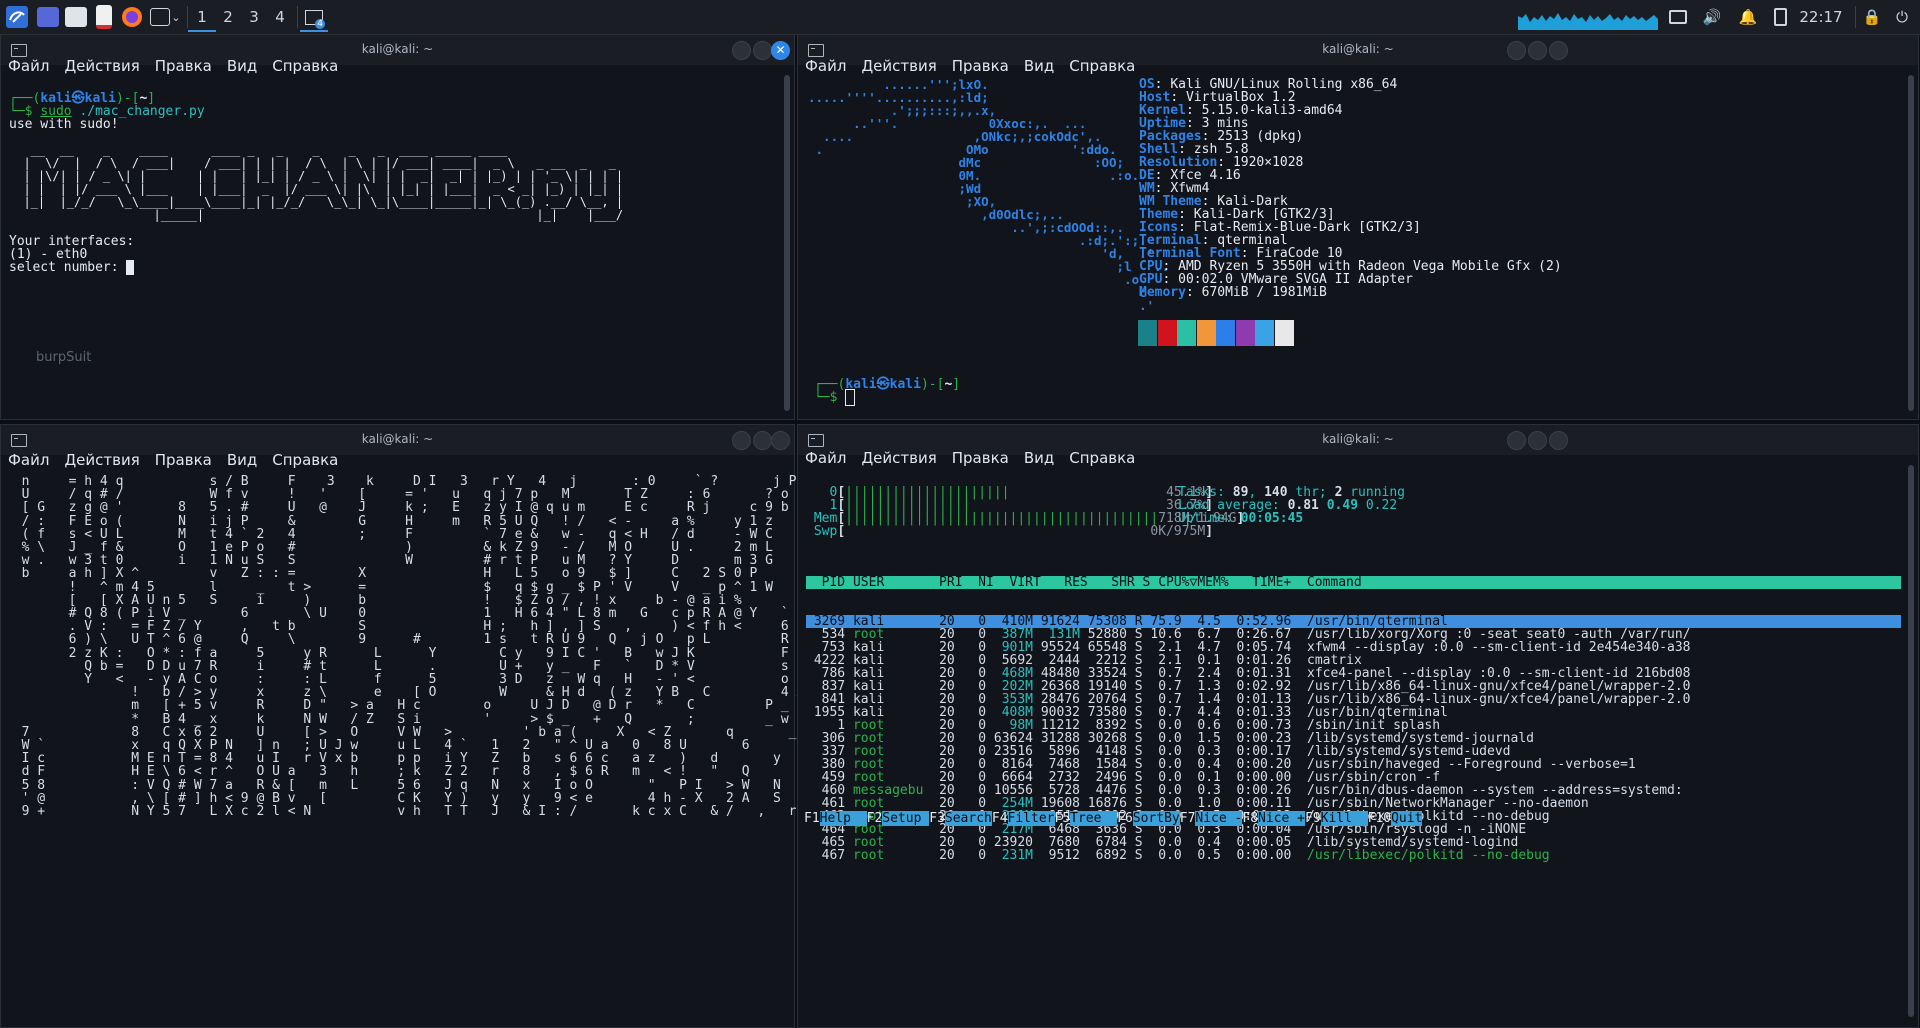  What do you see at coordinates (1178, 531) in the screenshot?
I see `meter-value: 0K/975M` at bounding box center [1178, 531].